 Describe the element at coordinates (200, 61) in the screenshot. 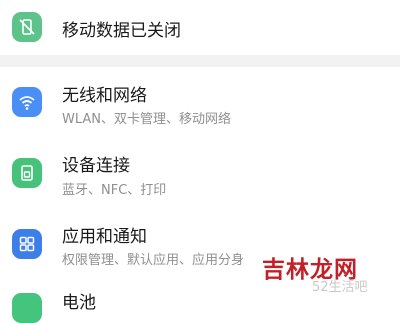

I see `section-divider` at that location.